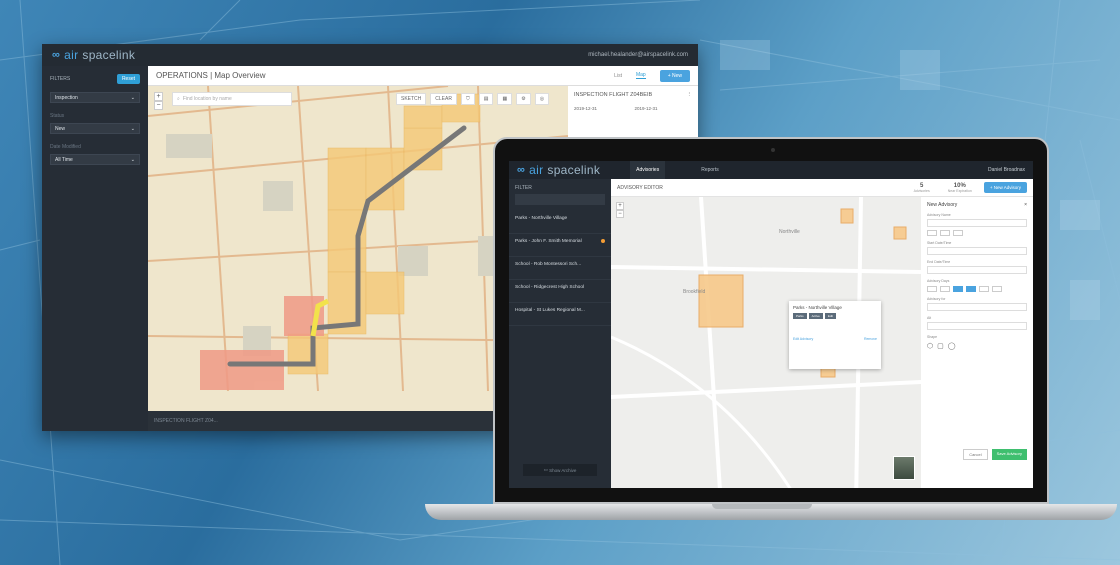 The height and width of the screenshot is (565, 1120). Describe the element at coordinates (921, 190) in the screenshot. I see `stat-advisories-label: Advisories` at that location.